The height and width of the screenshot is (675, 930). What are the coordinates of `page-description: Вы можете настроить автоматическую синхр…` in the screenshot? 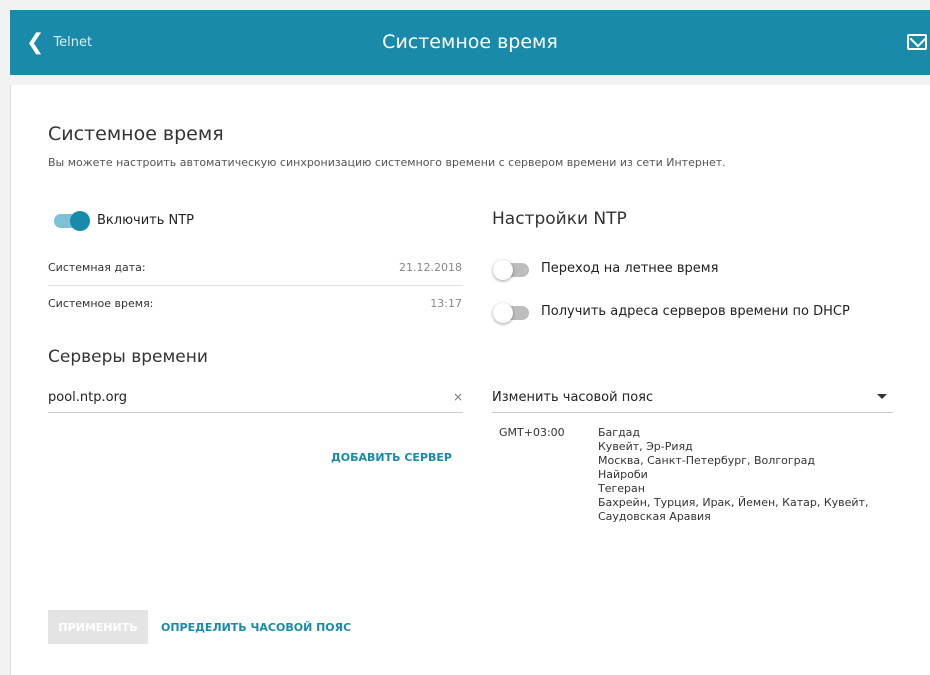 It's located at (387, 162).